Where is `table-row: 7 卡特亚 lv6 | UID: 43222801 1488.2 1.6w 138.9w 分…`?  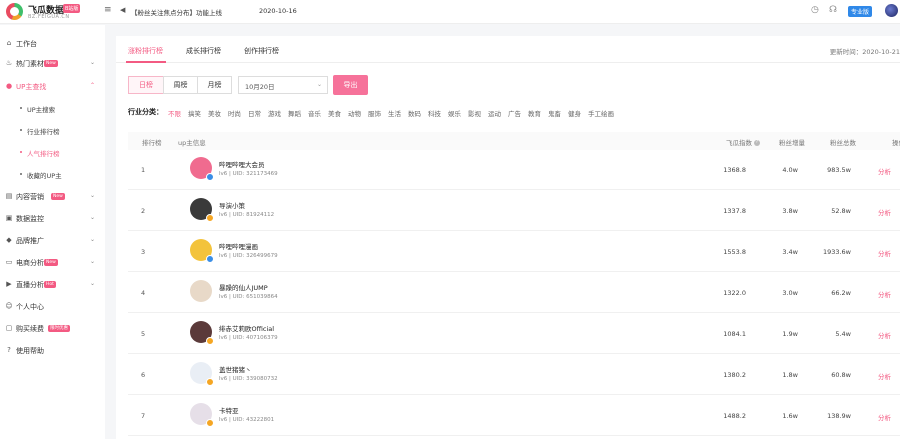 table-row: 7 卡特亚 lv6 | UID: 43222801 1488.2 1.6w 138.9w 分… is located at coordinates (514, 416).